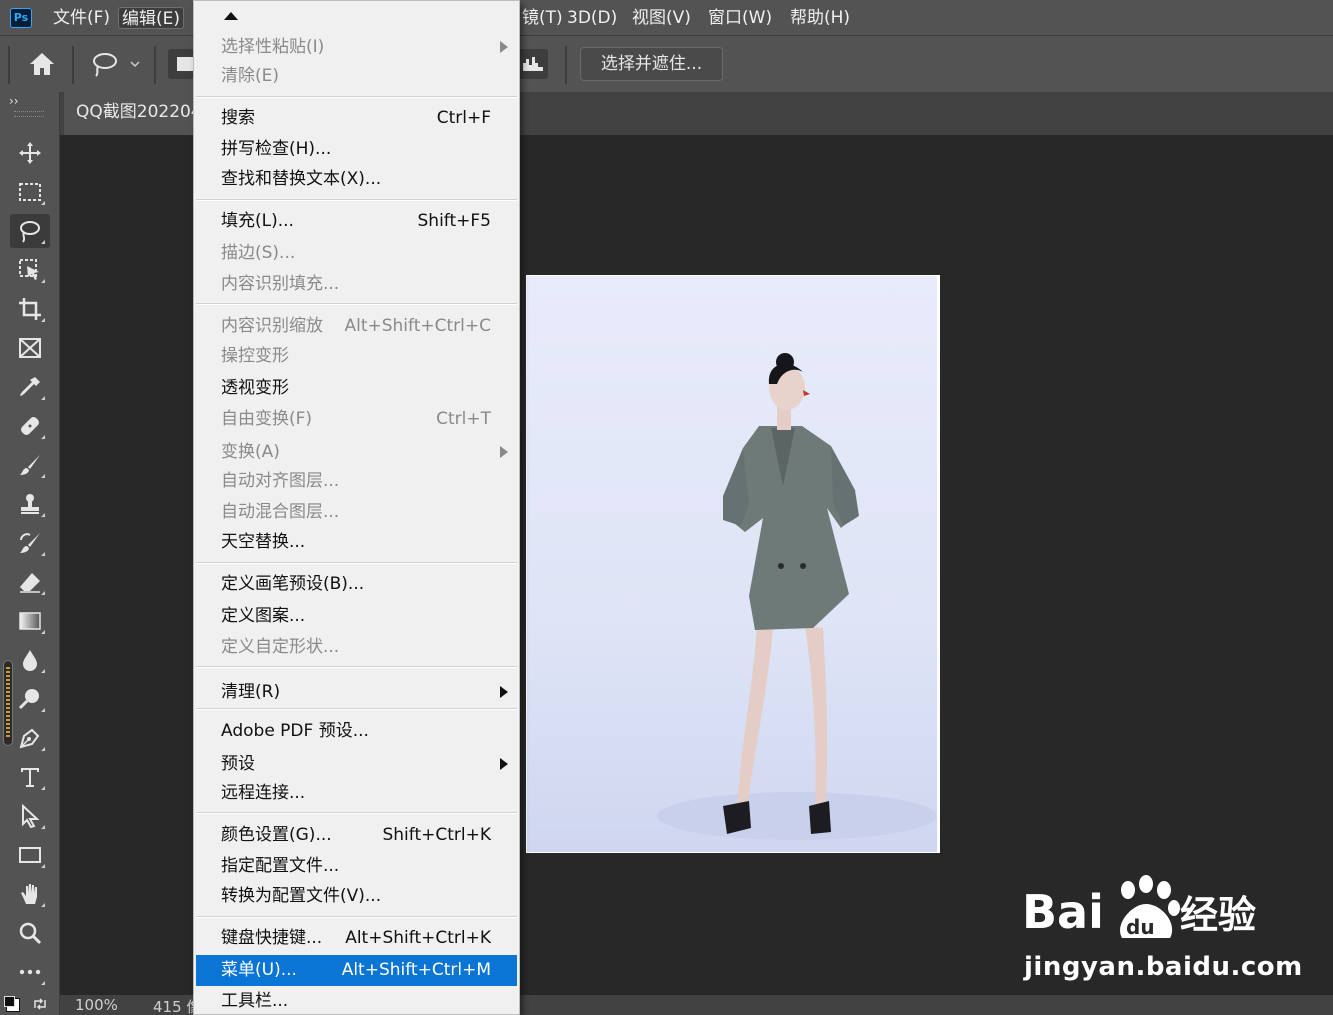  I want to click on menu-item-paste-special: 选择性粘贴(I), so click(356, 47).